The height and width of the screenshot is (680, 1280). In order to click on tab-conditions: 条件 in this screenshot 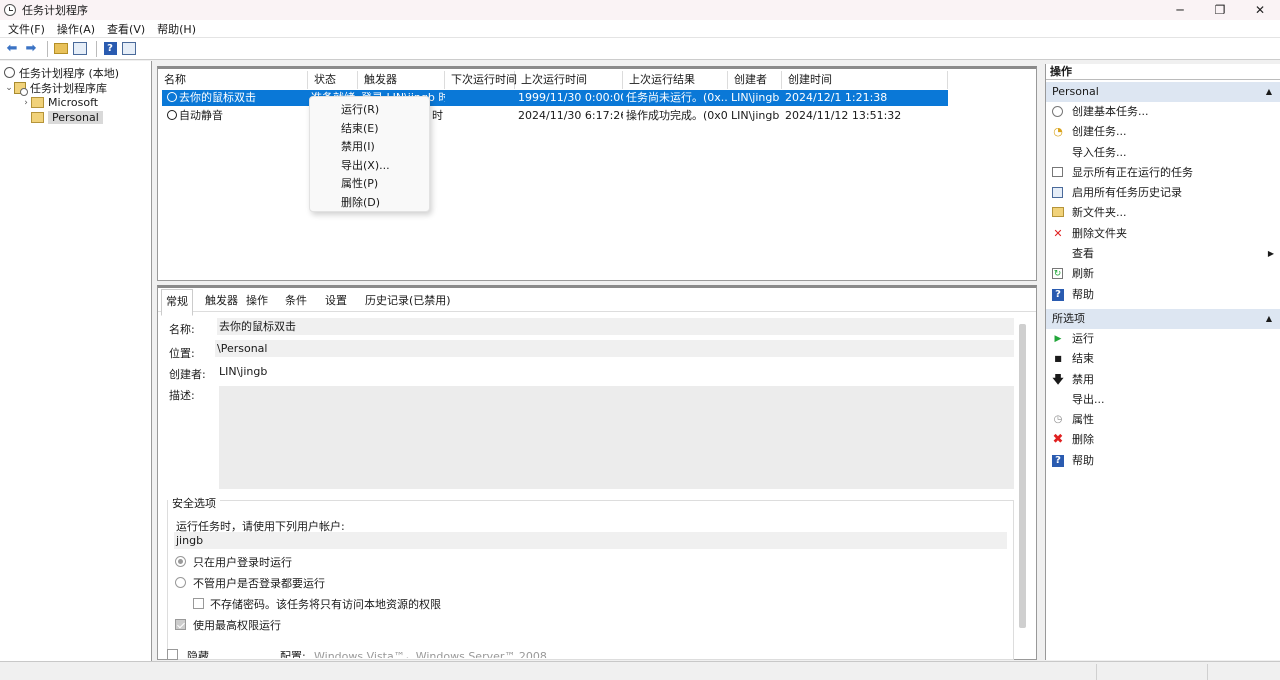, I will do `click(296, 300)`.